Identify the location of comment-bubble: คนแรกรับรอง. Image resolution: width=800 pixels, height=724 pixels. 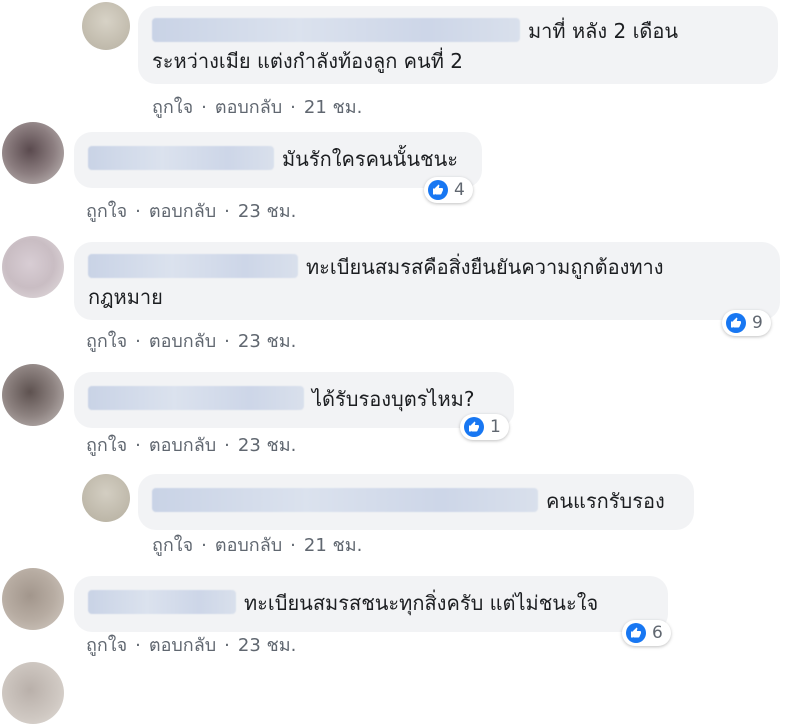
(416, 502).